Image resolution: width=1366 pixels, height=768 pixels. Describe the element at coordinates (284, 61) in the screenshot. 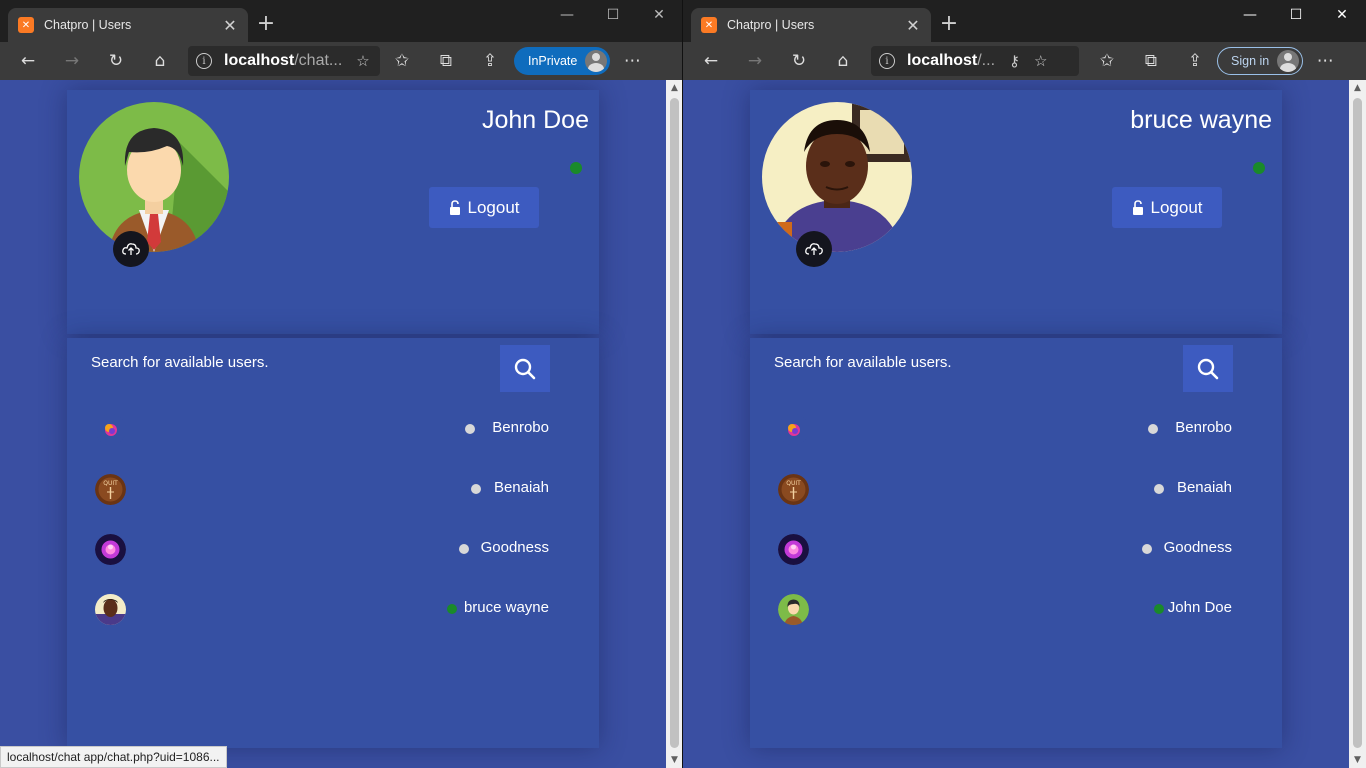

I see `address-bar: i localhost/chat... ☆` at that location.